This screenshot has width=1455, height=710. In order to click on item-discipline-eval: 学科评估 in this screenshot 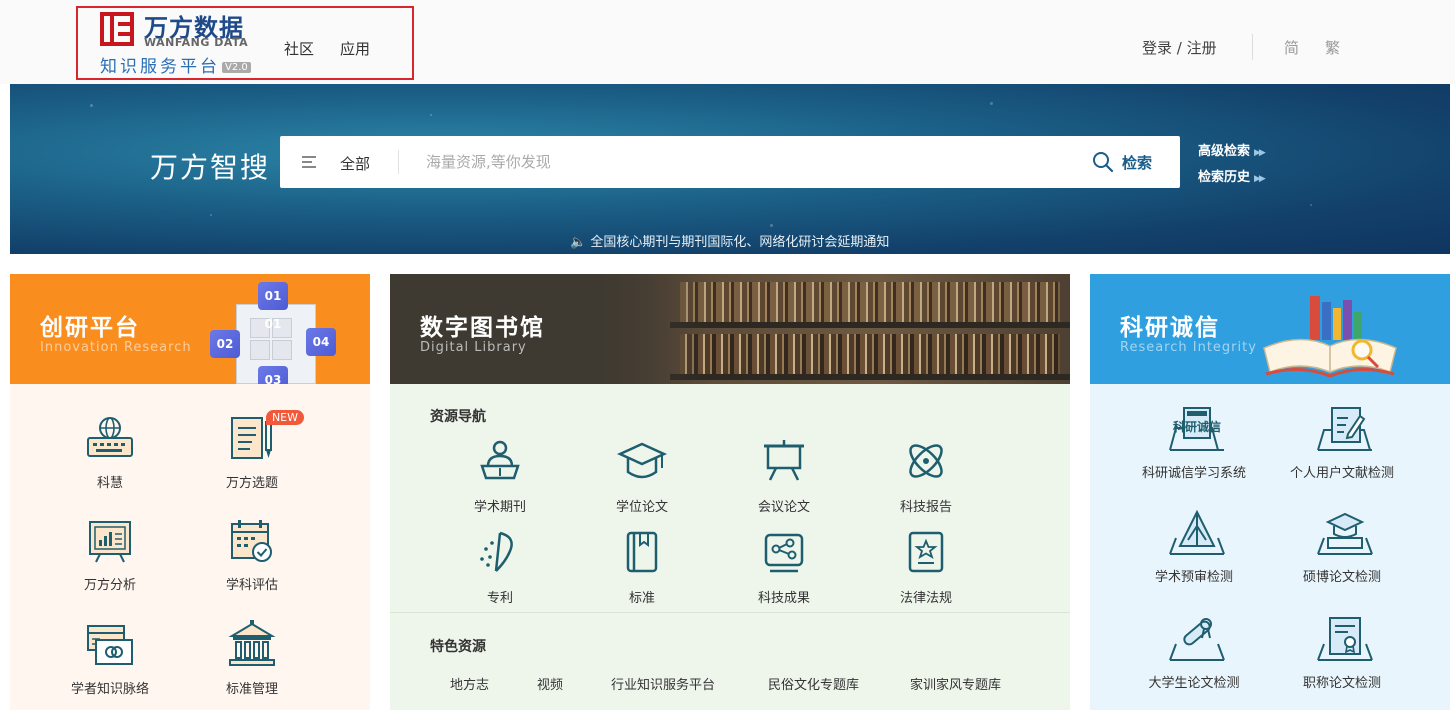, I will do `click(252, 554)`.